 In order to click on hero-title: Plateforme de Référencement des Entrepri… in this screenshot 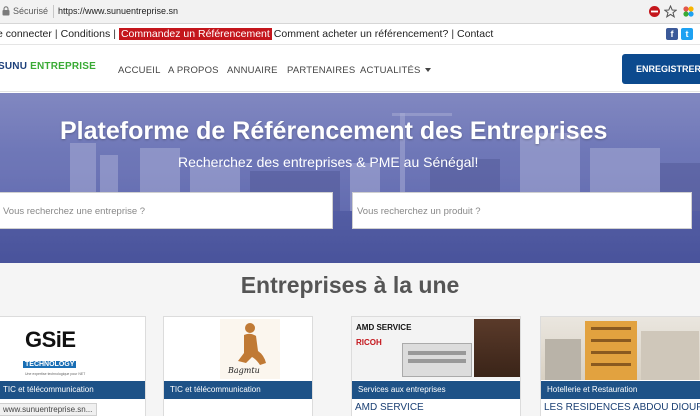, I will do `click(334, 131)`.